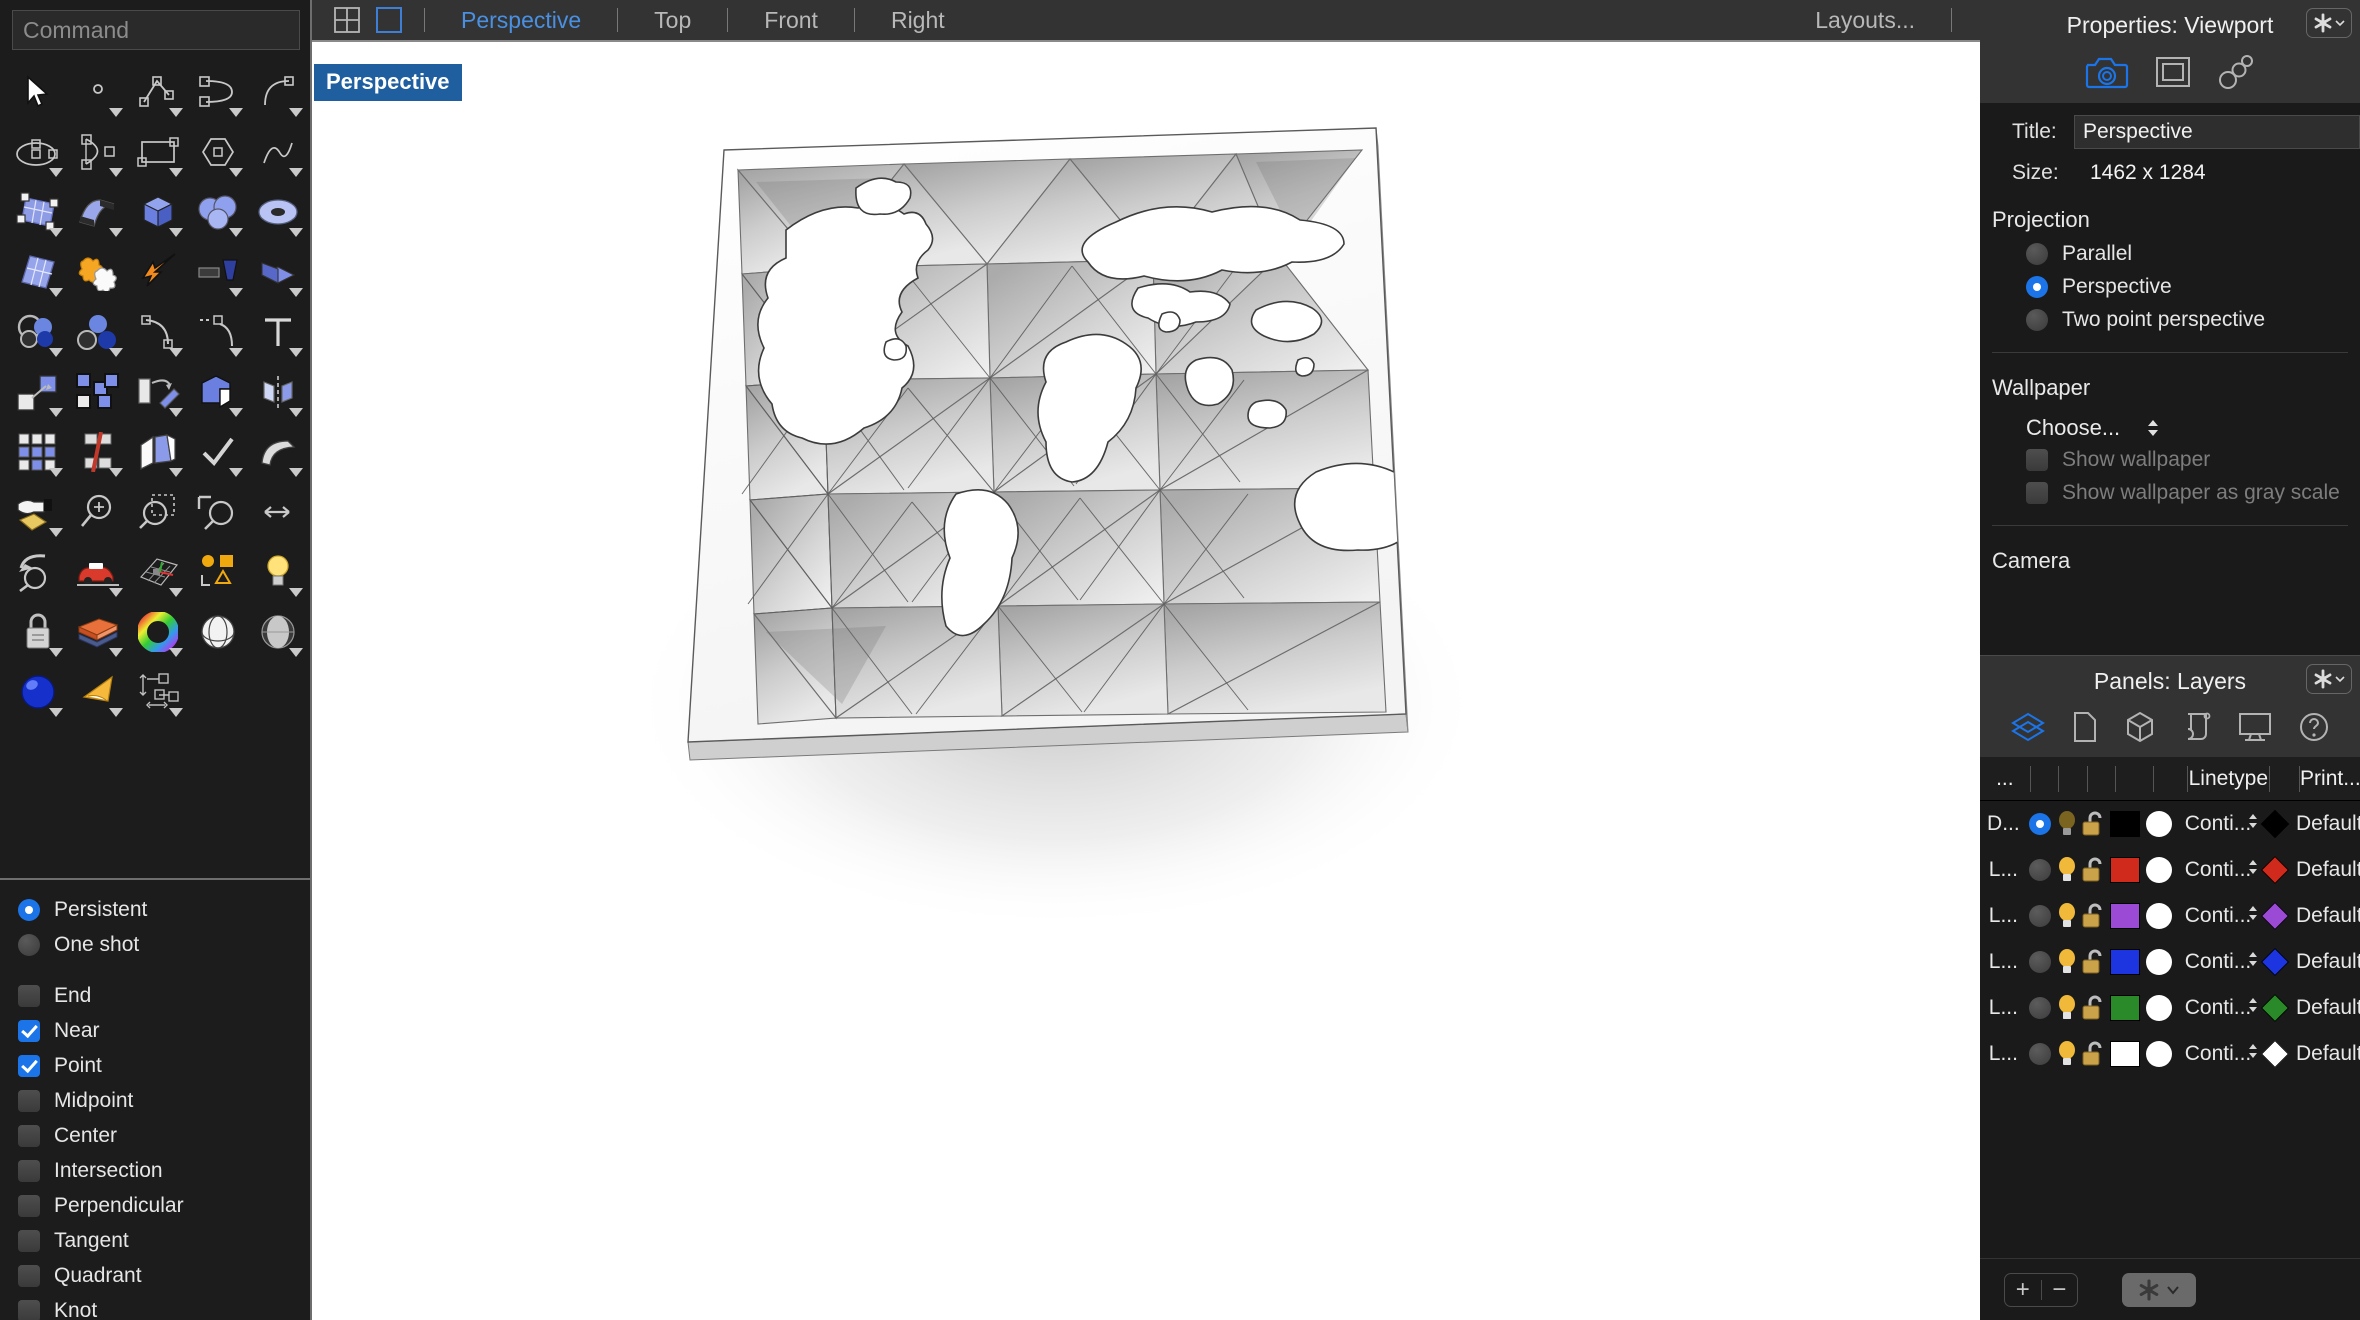 The width and height of the screenshot is (2360, 1320). I want to click on osnap-mode-one-shot: One shot, so click(164, 944).